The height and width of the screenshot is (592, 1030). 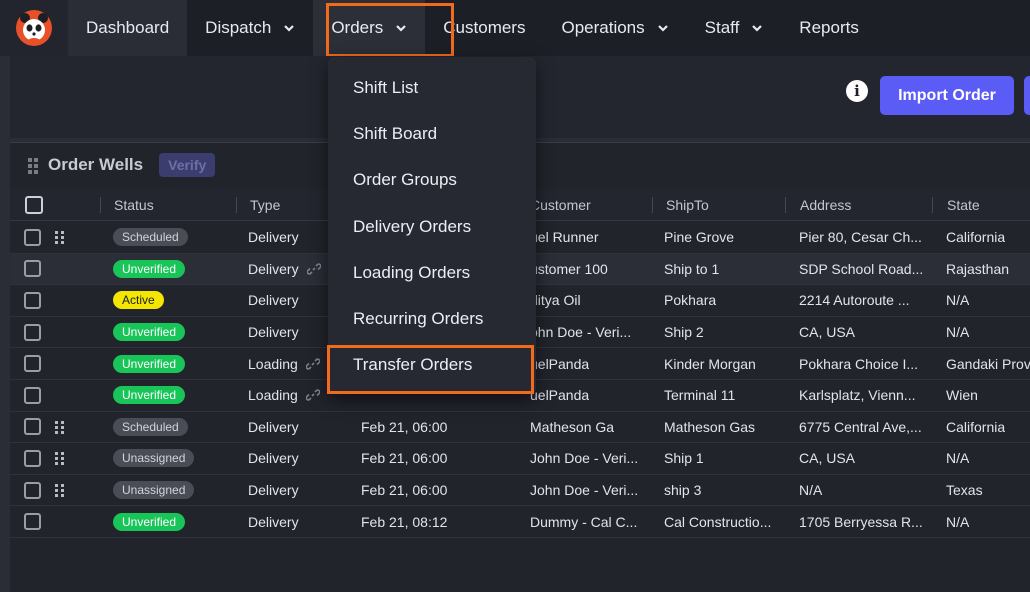 What do you see at coordinates (1027, 95) in the screenshot?
I see `secondary-action-button` at bounding box center [1027, 95].